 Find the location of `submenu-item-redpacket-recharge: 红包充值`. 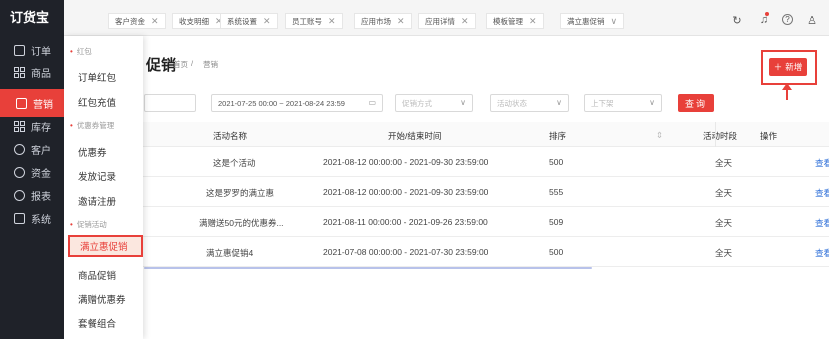

submenu-item-redpacket-recharge: 红包充值 is located at coordinates (97, 102).